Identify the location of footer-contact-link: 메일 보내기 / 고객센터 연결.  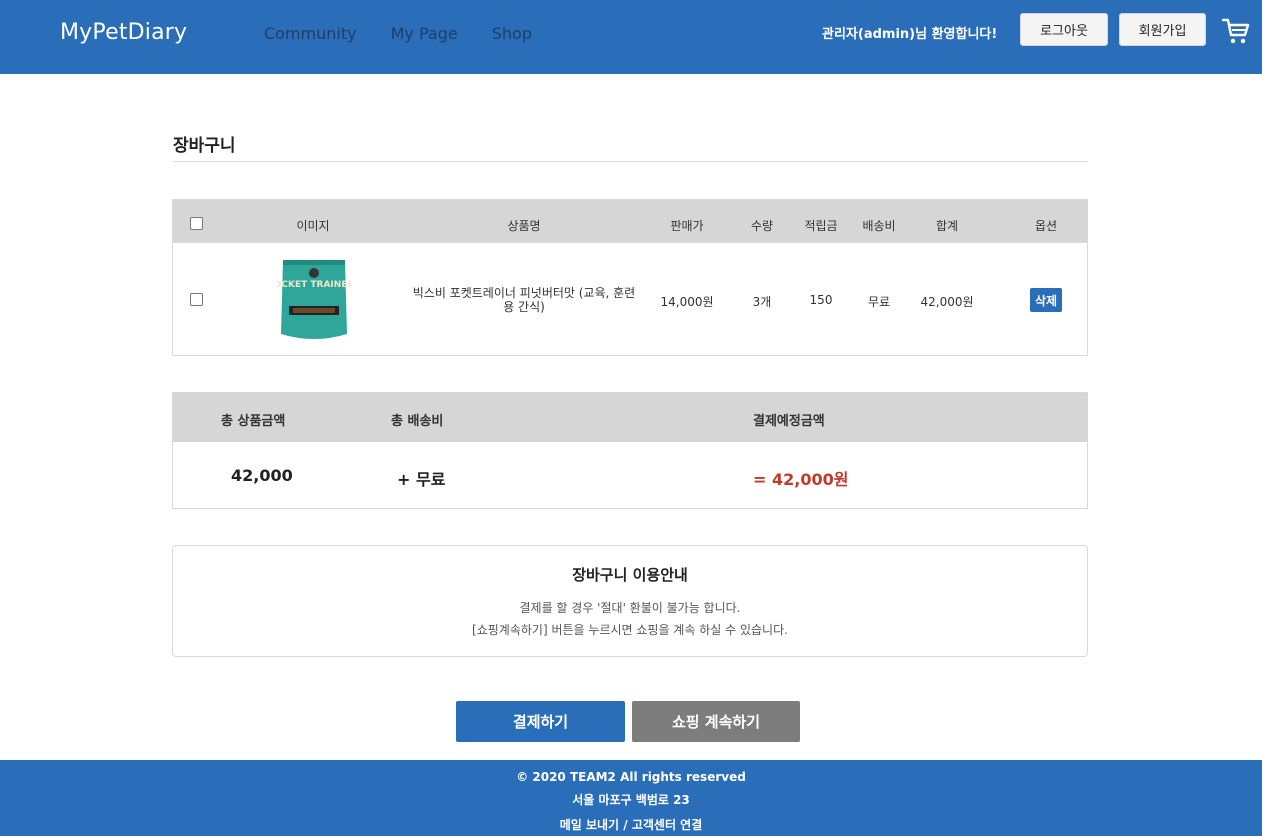
(631, 824).